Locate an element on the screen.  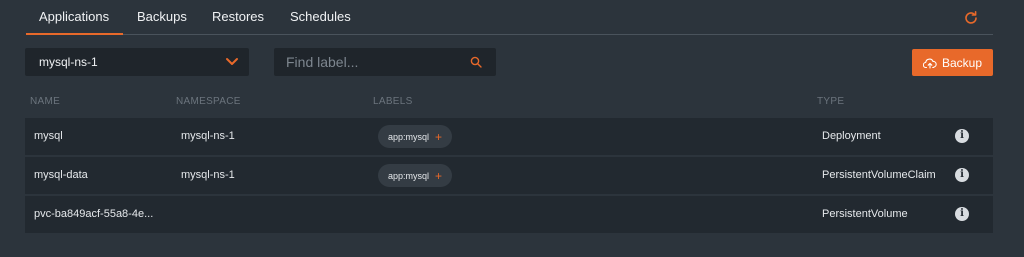
search-input is located at coordinates (369, 62).